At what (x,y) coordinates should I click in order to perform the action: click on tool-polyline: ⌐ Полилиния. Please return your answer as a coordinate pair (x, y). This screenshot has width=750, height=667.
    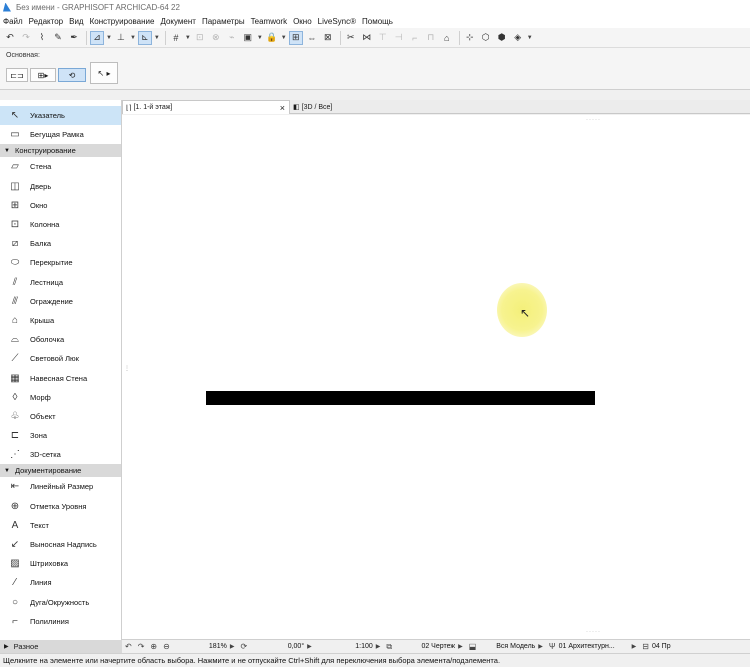
    Looking at the image, I should click on (60, 621).